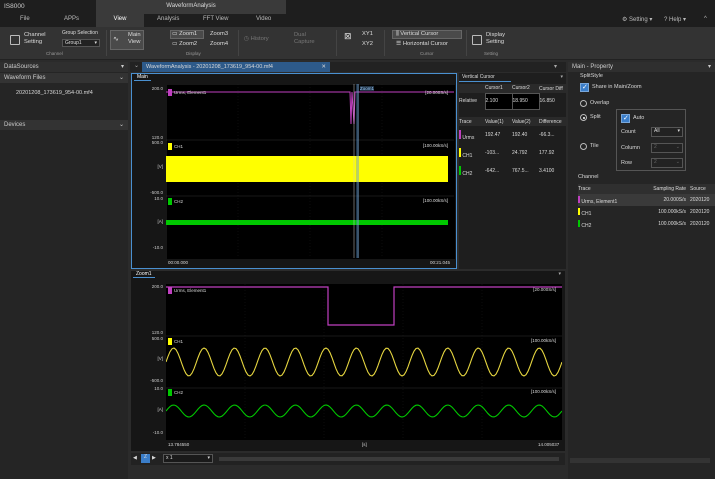 Image resolution: width=715 pixels, height=479 pixels. Describe the element at coordinates (81, 43) in the screenshot. I see `group-selection-dropdown: Group1 ▾` at that location.